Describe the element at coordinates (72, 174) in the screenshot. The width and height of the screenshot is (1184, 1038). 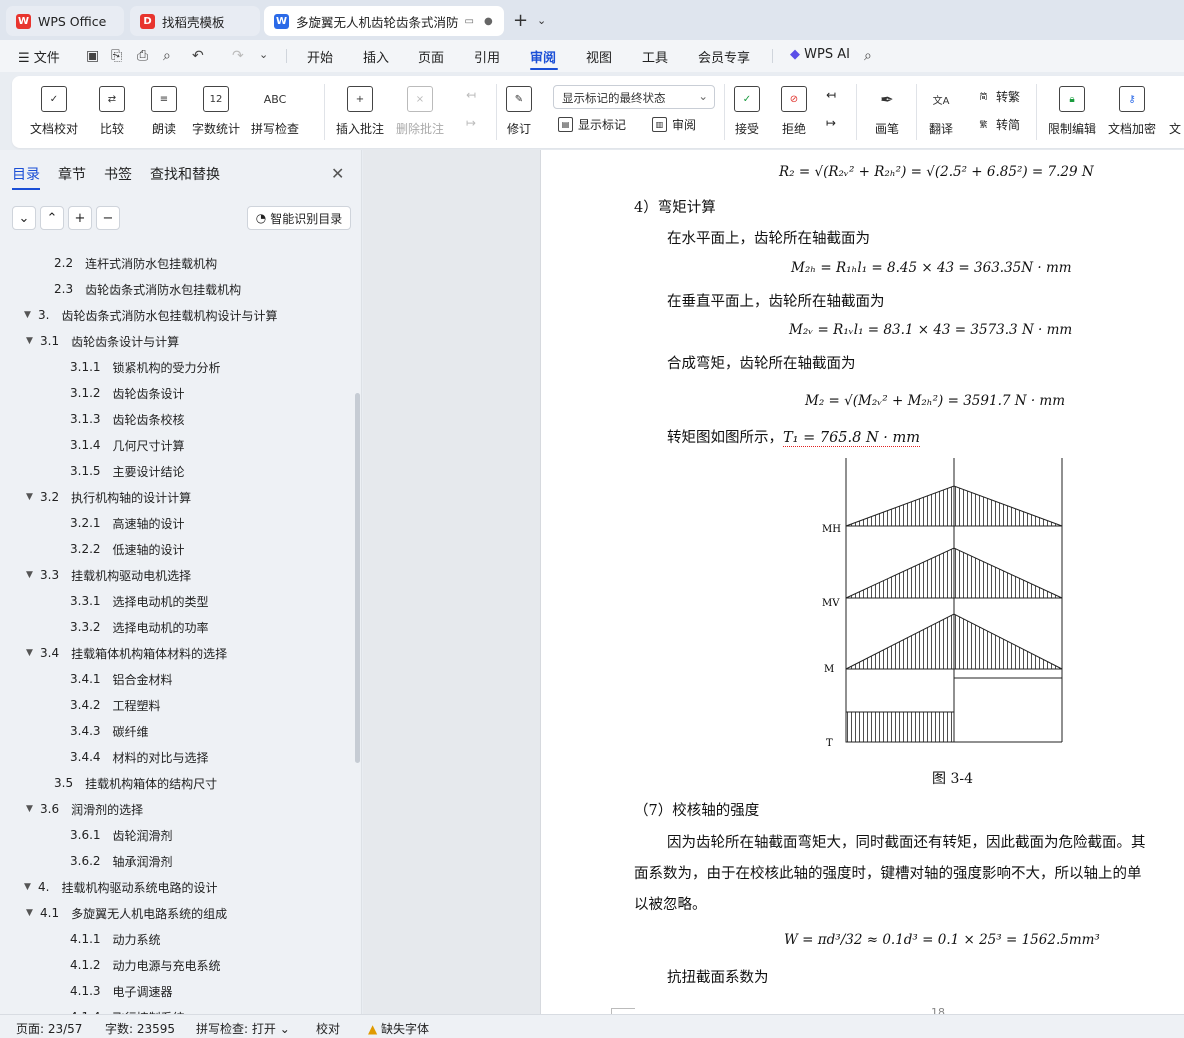
I see `nav-tab-chapter: 章节` at that location.